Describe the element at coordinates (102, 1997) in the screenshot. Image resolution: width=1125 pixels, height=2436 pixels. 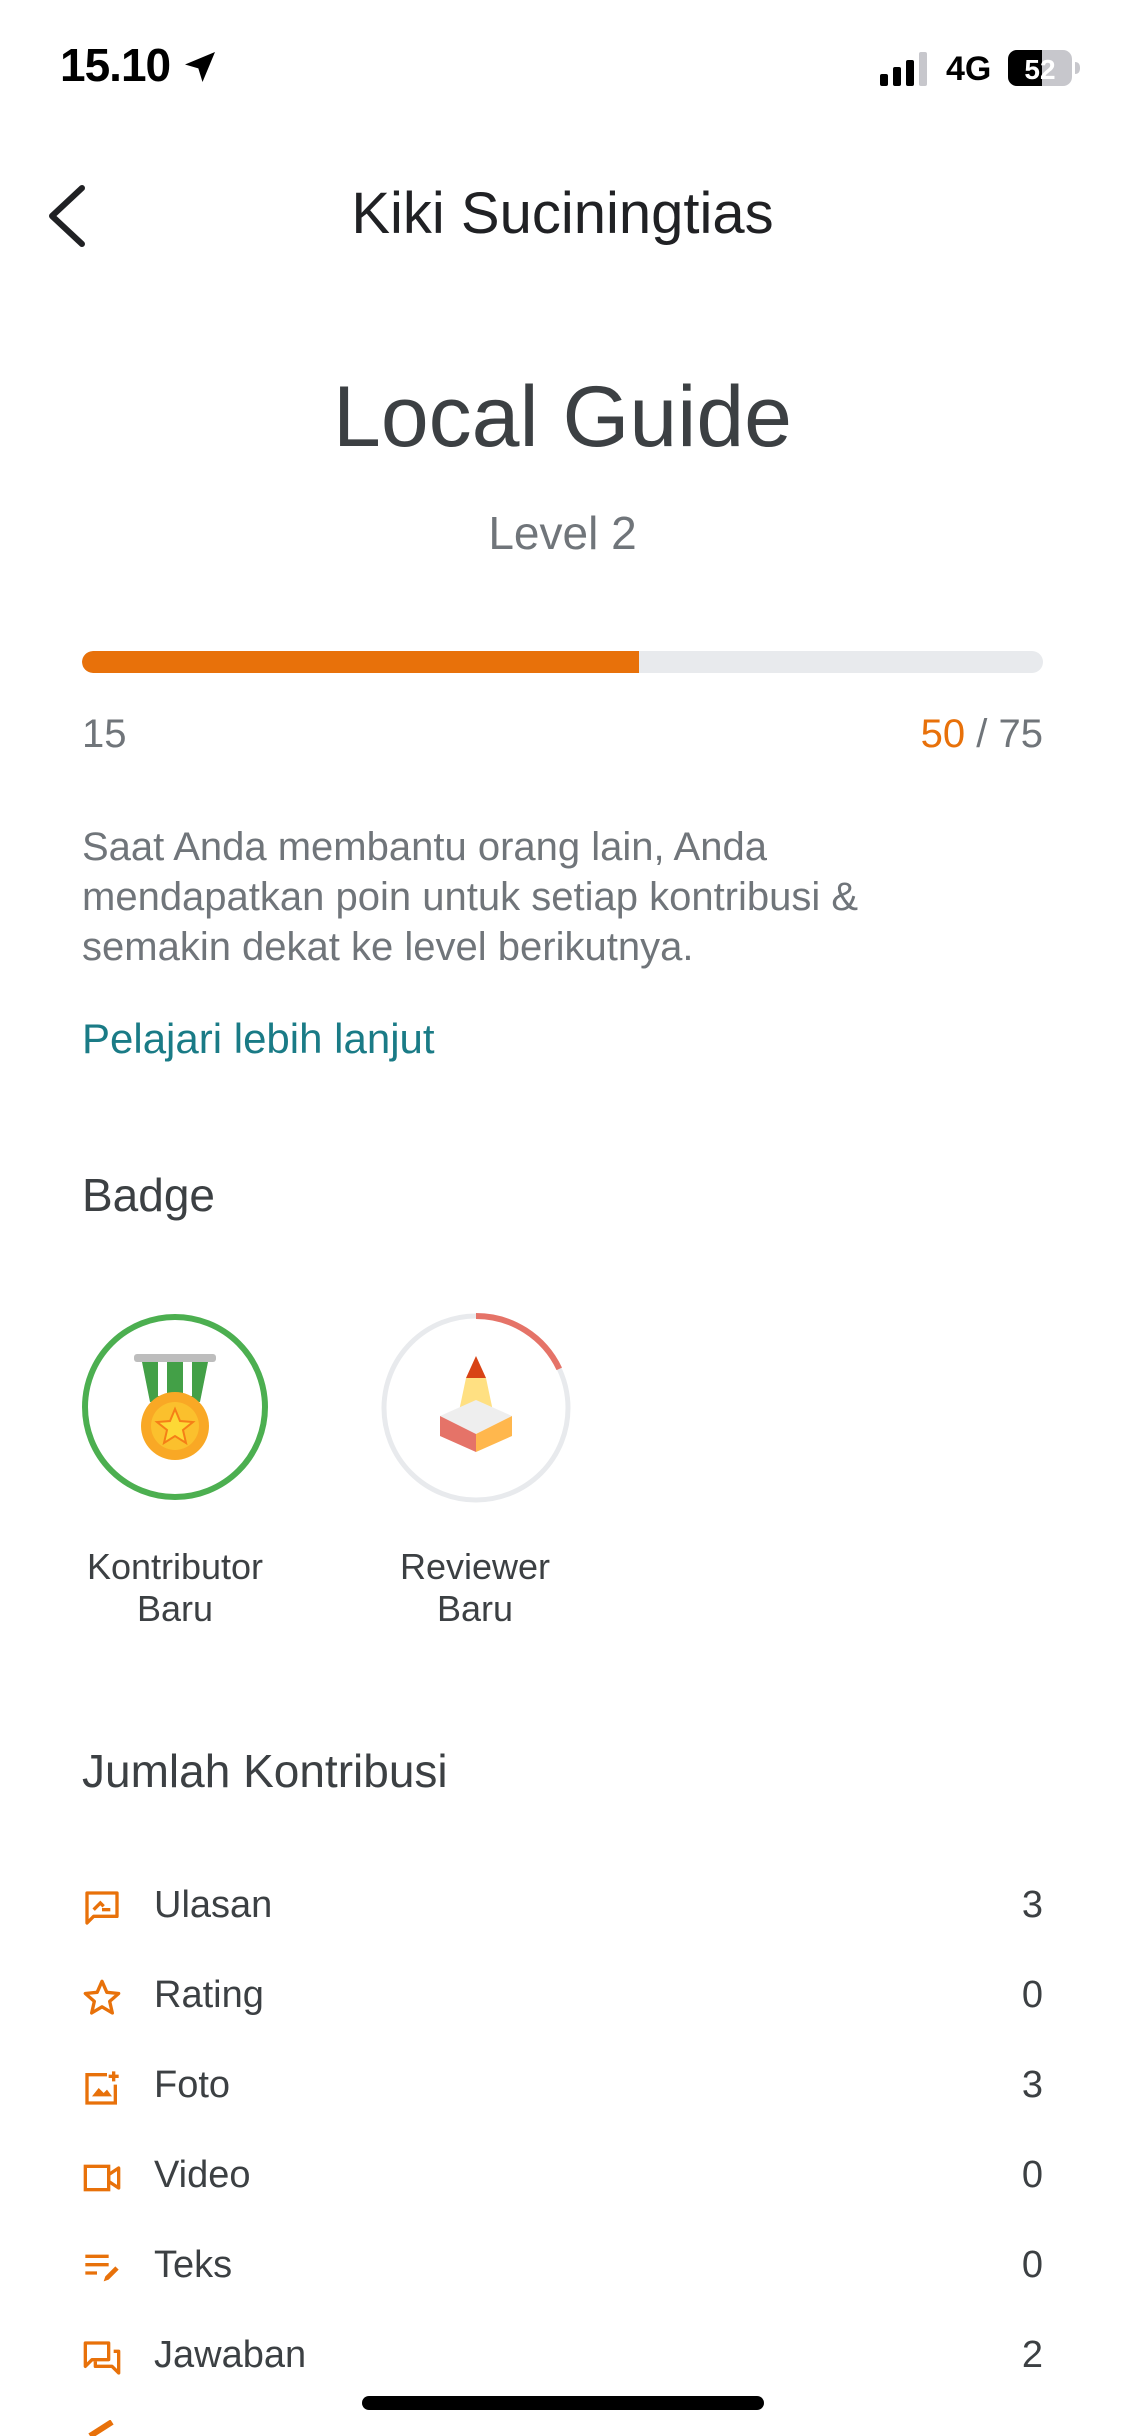
I see `star-icon` at that location.